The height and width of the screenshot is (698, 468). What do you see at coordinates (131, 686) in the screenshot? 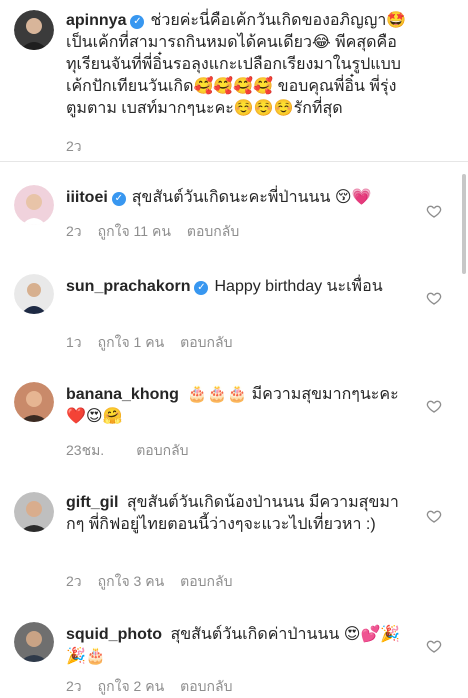
I see `comment-likes: ถูกใจ 2 คน` at bounding box center [131, 686].